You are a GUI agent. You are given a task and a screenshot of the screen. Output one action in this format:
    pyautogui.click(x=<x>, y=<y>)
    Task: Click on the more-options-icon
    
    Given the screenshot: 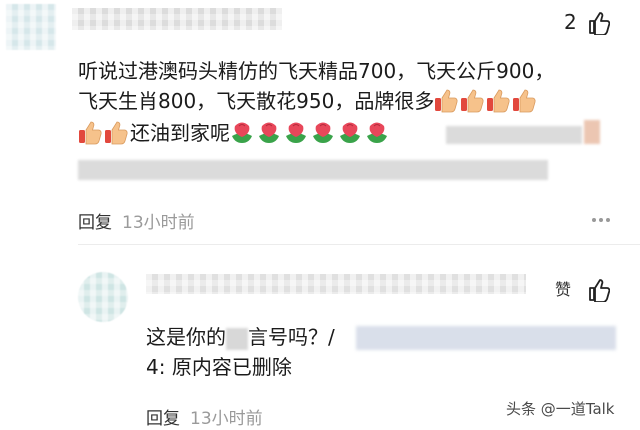 What is the action you would take?
    pyautogui.click(x=601, y=220)
    